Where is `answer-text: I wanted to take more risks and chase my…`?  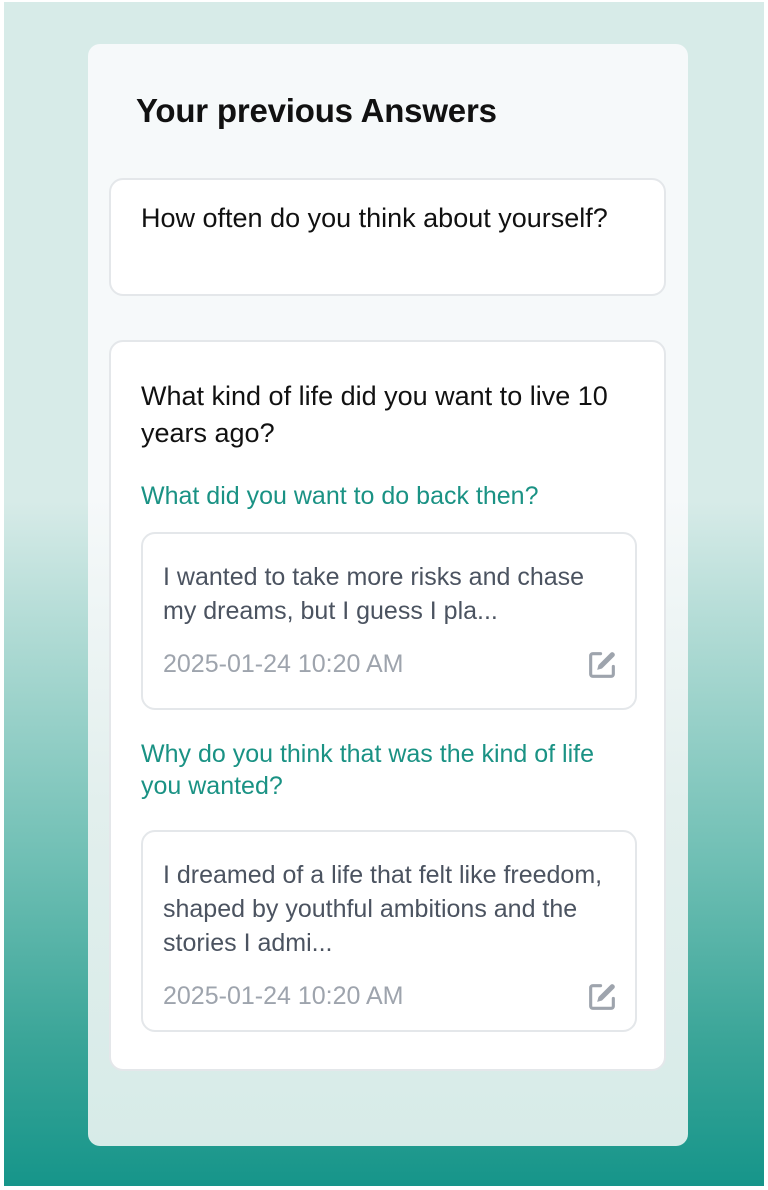
answer-text: I wanted to take more risks and chase my… is located at coordinates (374, 594).